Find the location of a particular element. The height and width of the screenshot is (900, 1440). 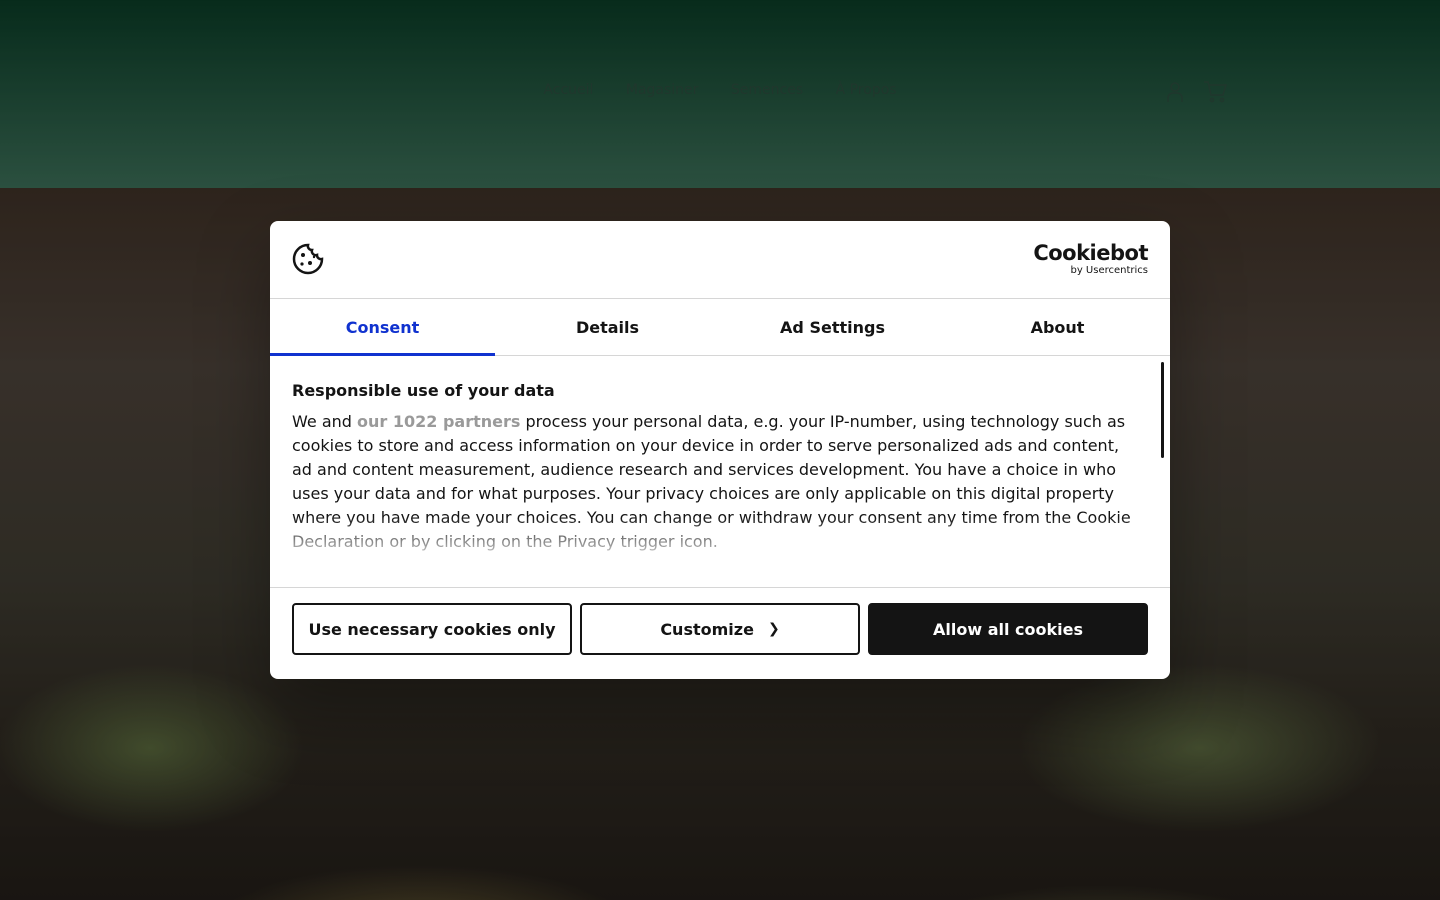

allow-all-cookies-button: Allow all cookies is located at coordinates (1008, 629).